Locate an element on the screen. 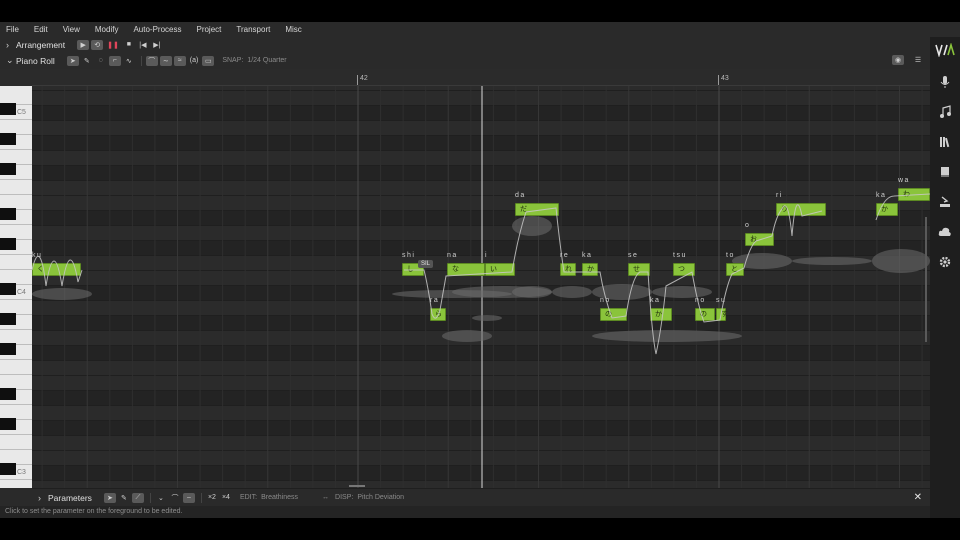 The image size is (960, 540). piano-roll-title: Piano Roll is located at coordinates (35, 61).